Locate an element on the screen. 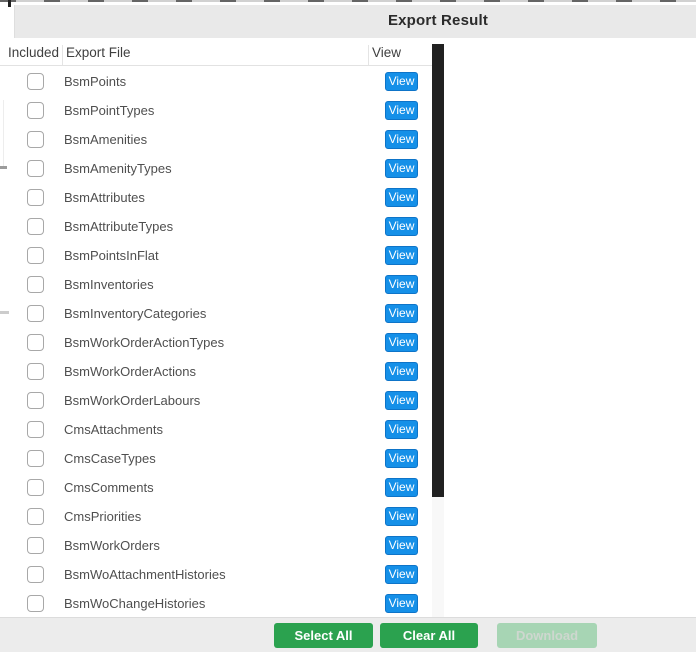 The width and height of the screenshot is (696, 652). table-row: BsmWoAttachmentHistories View is located at coordinates (216, 574).